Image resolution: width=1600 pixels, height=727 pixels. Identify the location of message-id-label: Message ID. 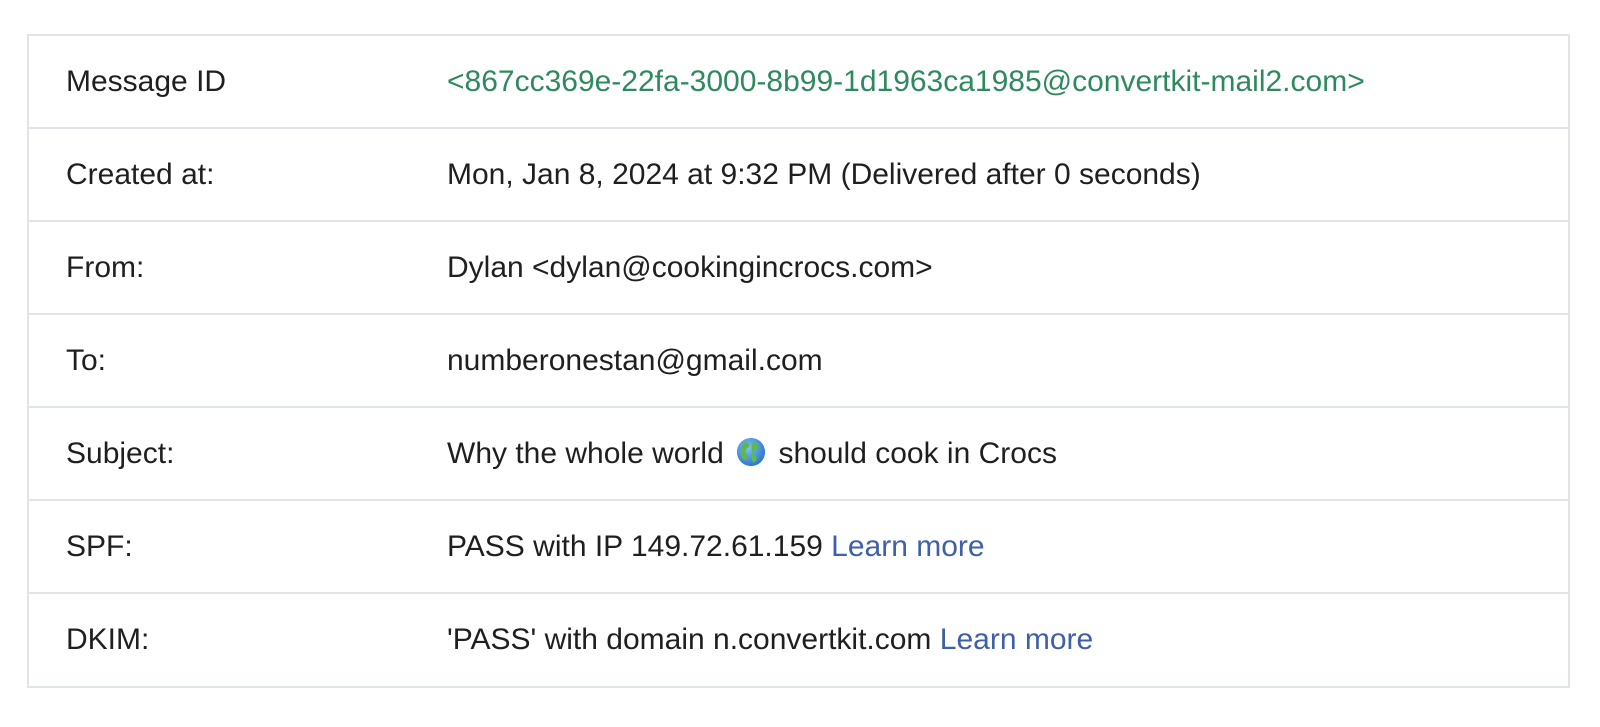
(146, 81).